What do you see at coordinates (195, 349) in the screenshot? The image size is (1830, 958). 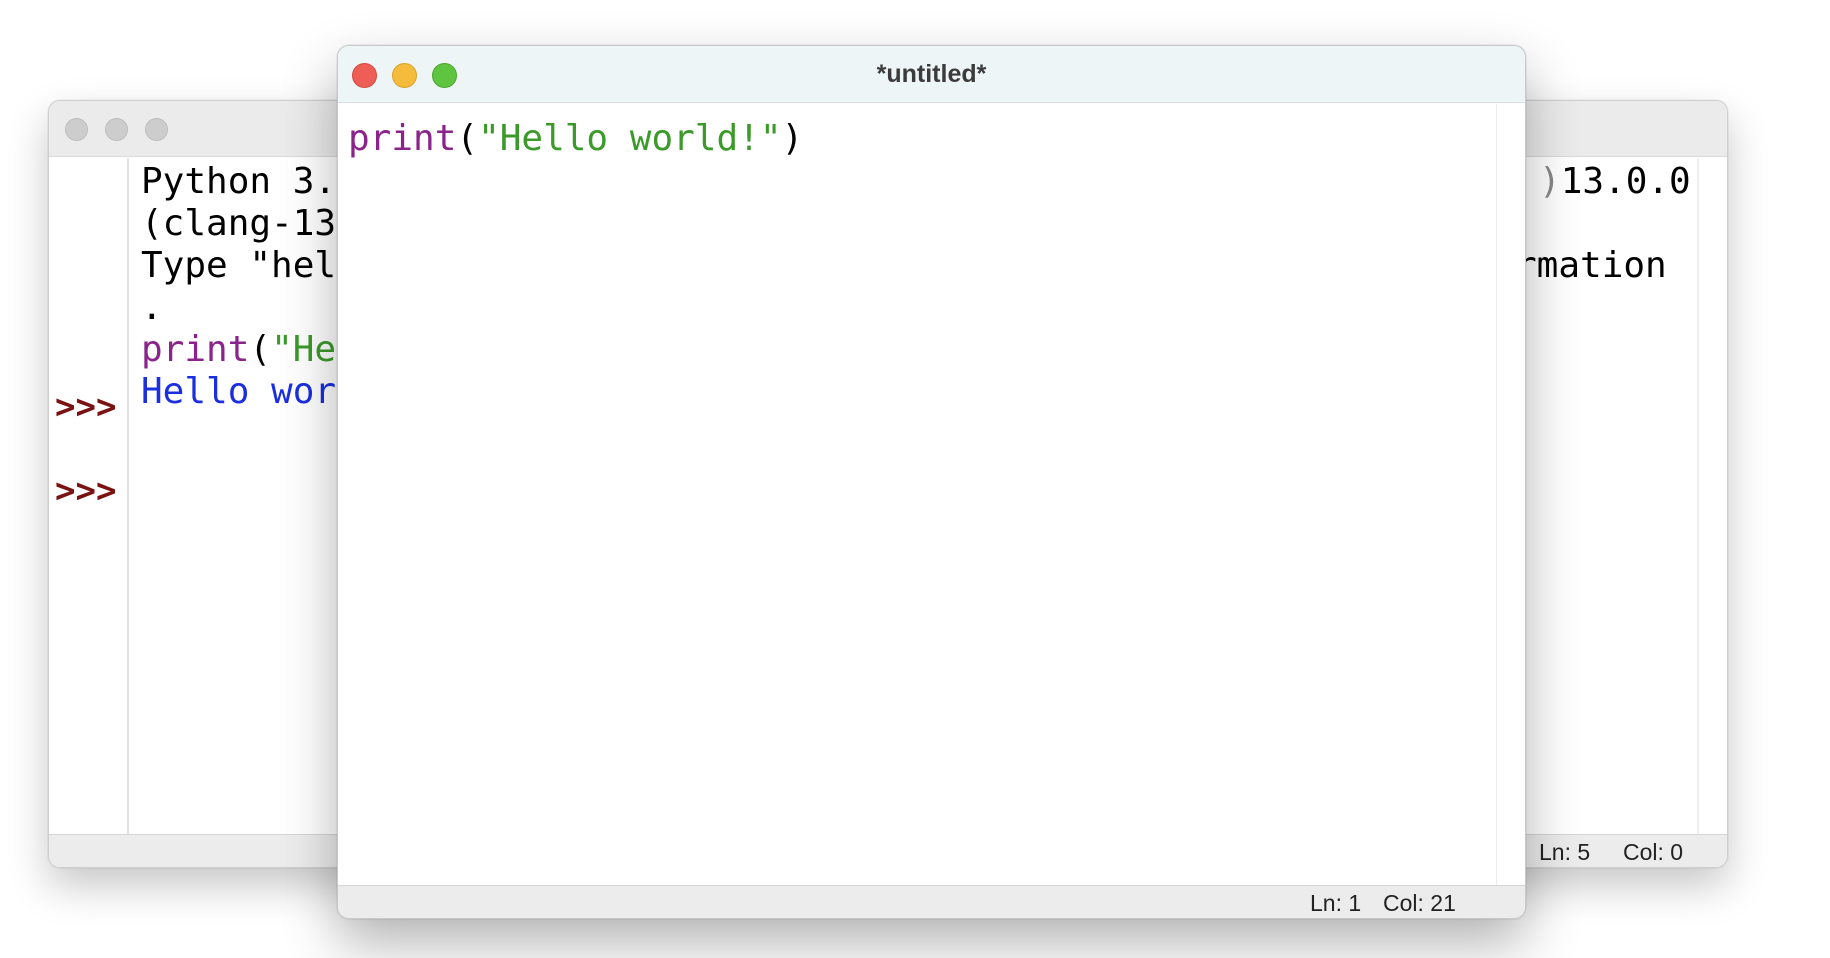 I see `shell-builtin-token: print` at bounding box center [195, 349].